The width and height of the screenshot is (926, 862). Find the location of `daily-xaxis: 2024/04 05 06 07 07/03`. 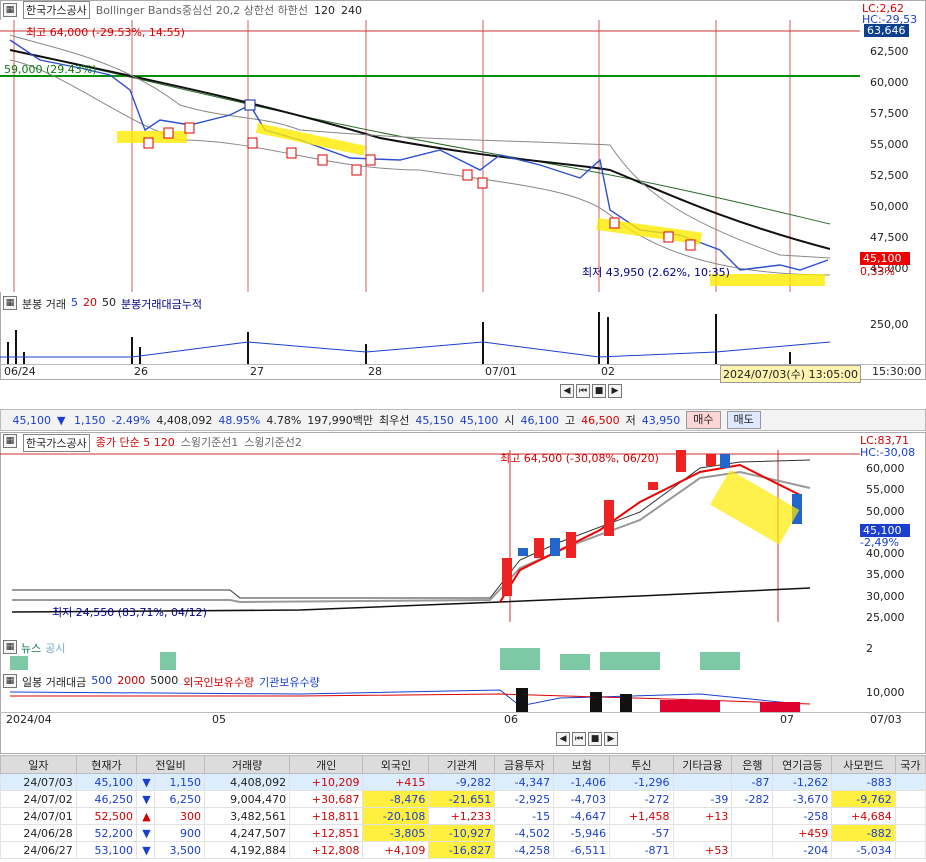

daily-xaxis: 2024/04 05 06 07 07/03 is located at coordinates (463, 720).